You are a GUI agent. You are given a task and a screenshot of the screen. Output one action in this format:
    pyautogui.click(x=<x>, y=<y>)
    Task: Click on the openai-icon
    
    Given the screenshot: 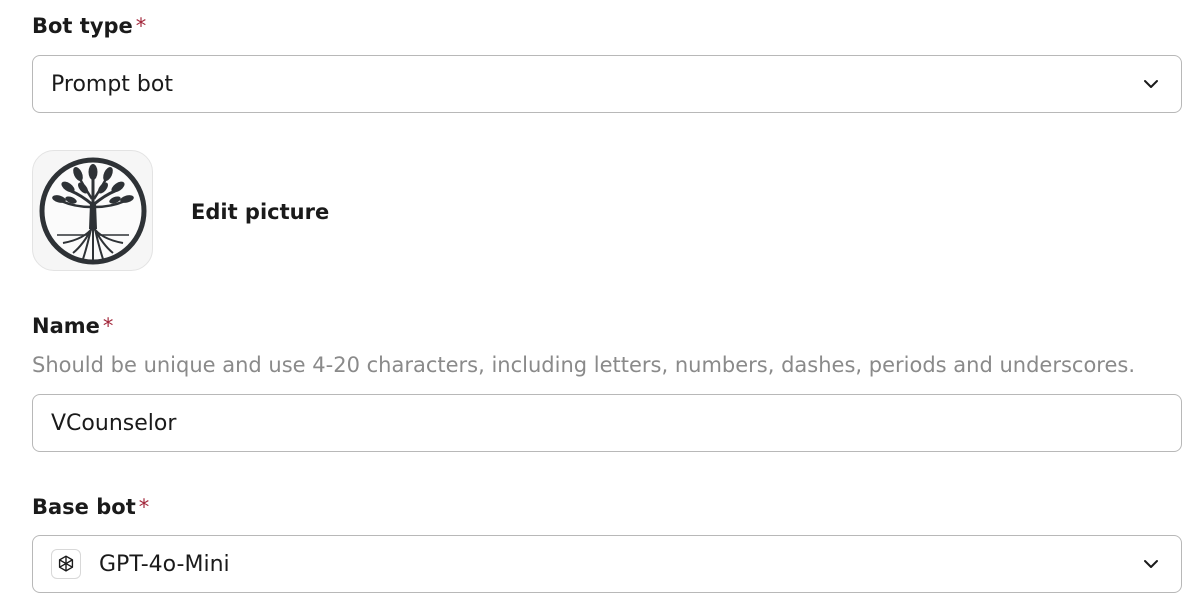 What is the action you would take?
    pyautogui.click(x=66, y=564)
    